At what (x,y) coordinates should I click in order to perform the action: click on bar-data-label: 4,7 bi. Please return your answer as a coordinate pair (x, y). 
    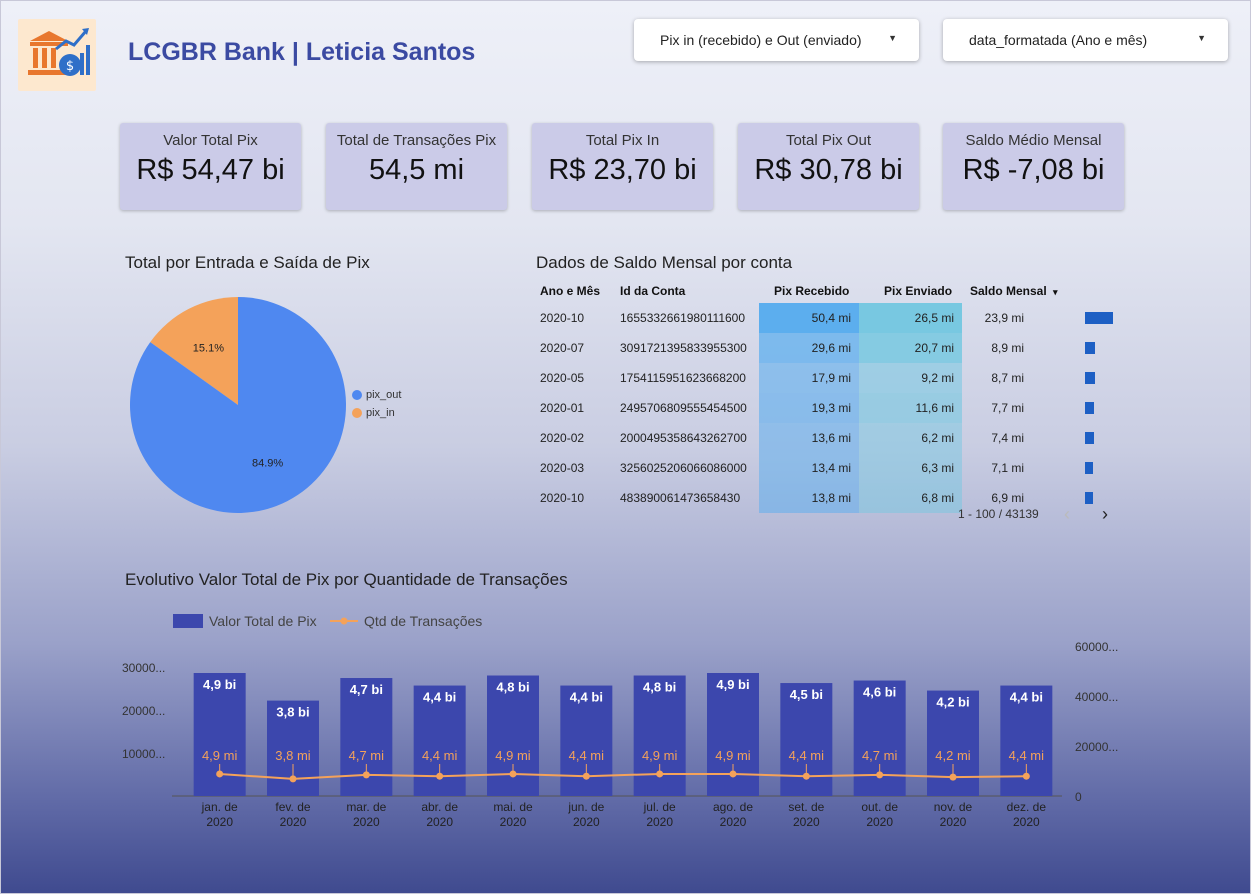
    Looking at the image, I should click on (366, 689).